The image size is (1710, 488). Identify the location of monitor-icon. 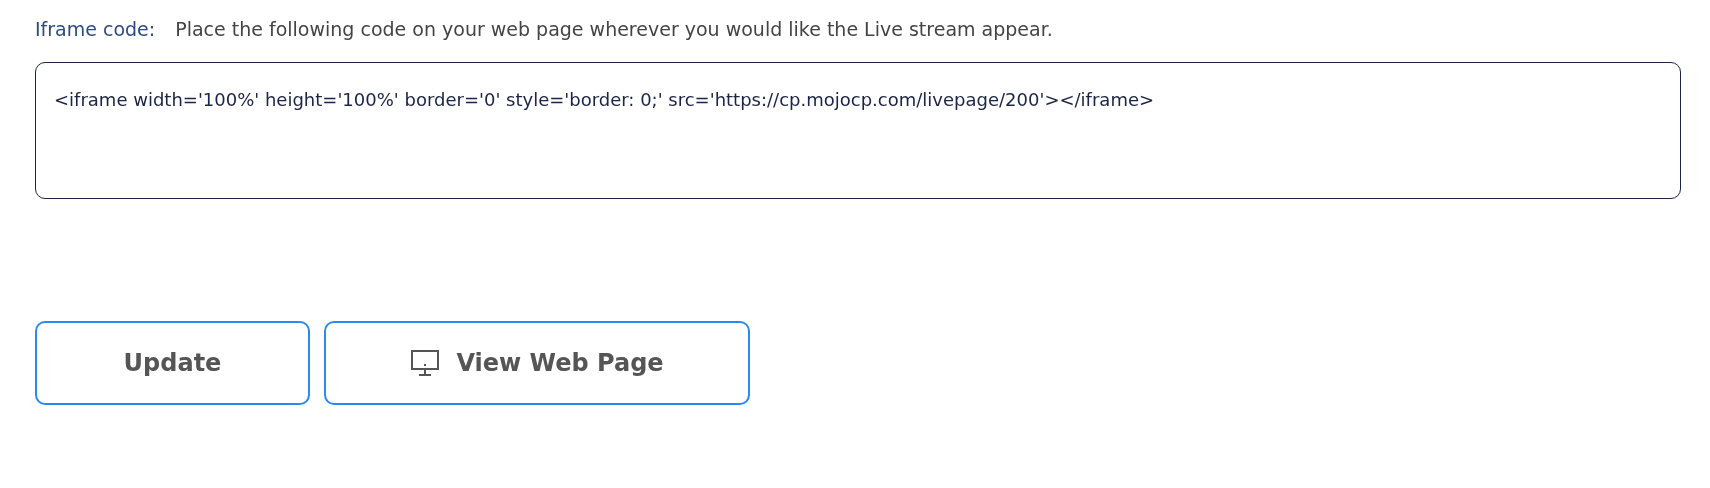
(425, 363).